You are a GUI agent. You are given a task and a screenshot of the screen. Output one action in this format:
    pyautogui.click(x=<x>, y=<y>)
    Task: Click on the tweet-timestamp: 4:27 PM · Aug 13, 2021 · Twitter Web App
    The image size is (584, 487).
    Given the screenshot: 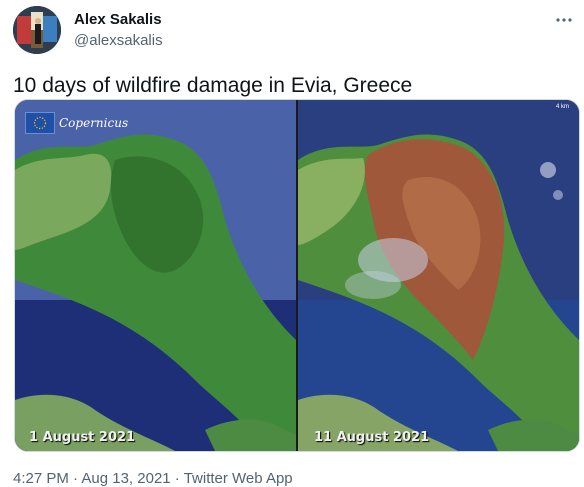 What is the action you would take?
    pyautogui.click(x=153, y=478)
    